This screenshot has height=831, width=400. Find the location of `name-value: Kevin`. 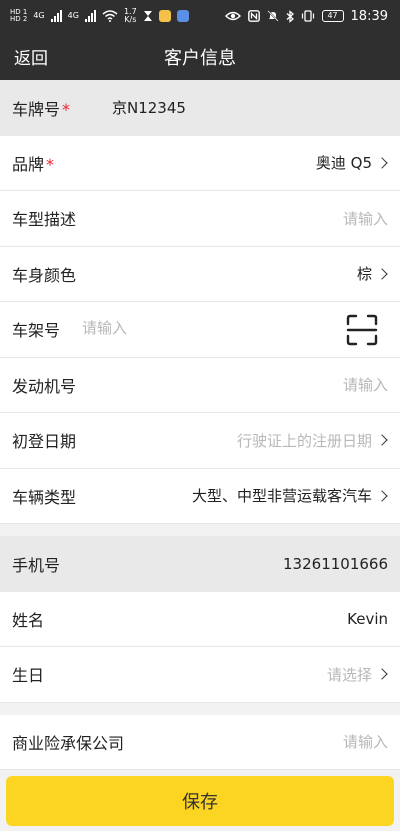

name-value: Kevin is located at coordinates (367, 619).